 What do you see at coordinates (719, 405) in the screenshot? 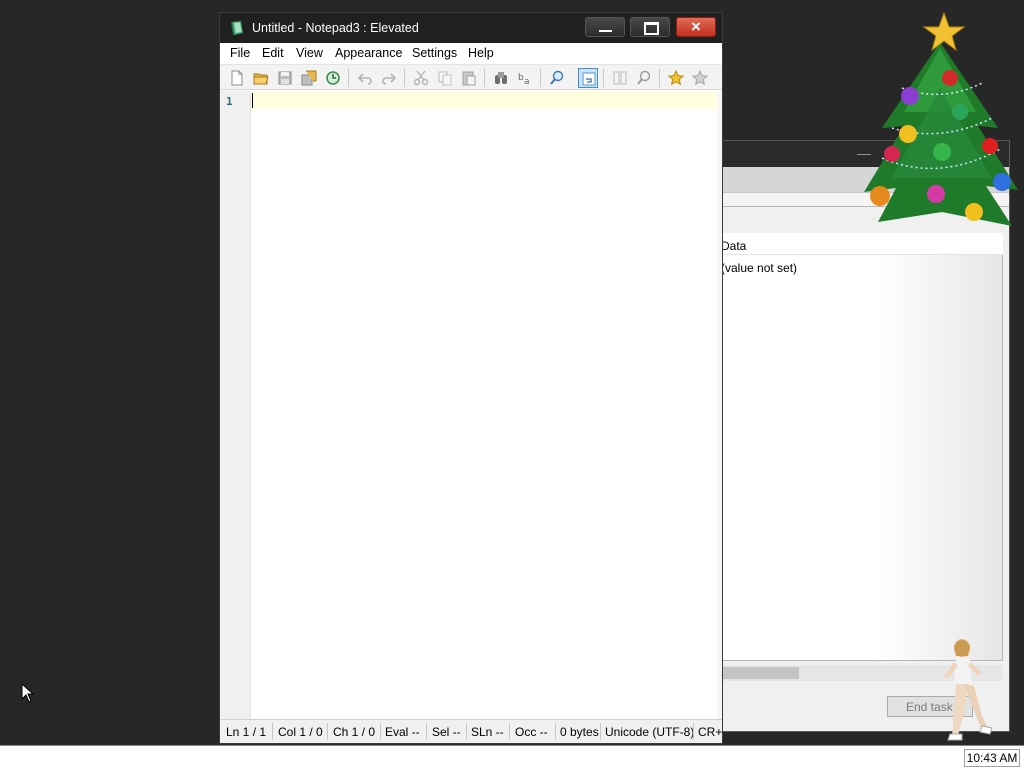
I see `editor-edge` at bounding box center [719, 405].